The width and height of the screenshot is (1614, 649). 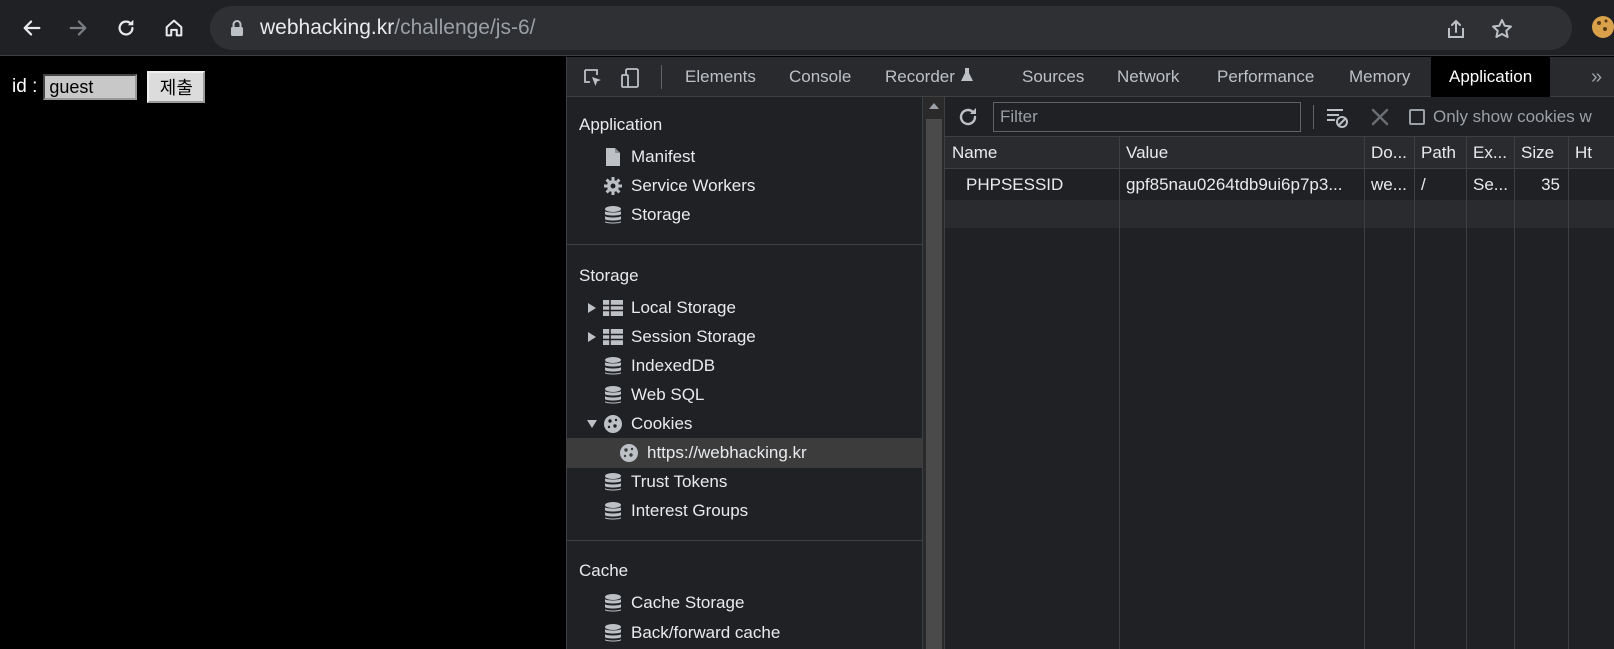 I want to click on sidebar-item-label: Back/forward cache, so click(x=706, y=632).